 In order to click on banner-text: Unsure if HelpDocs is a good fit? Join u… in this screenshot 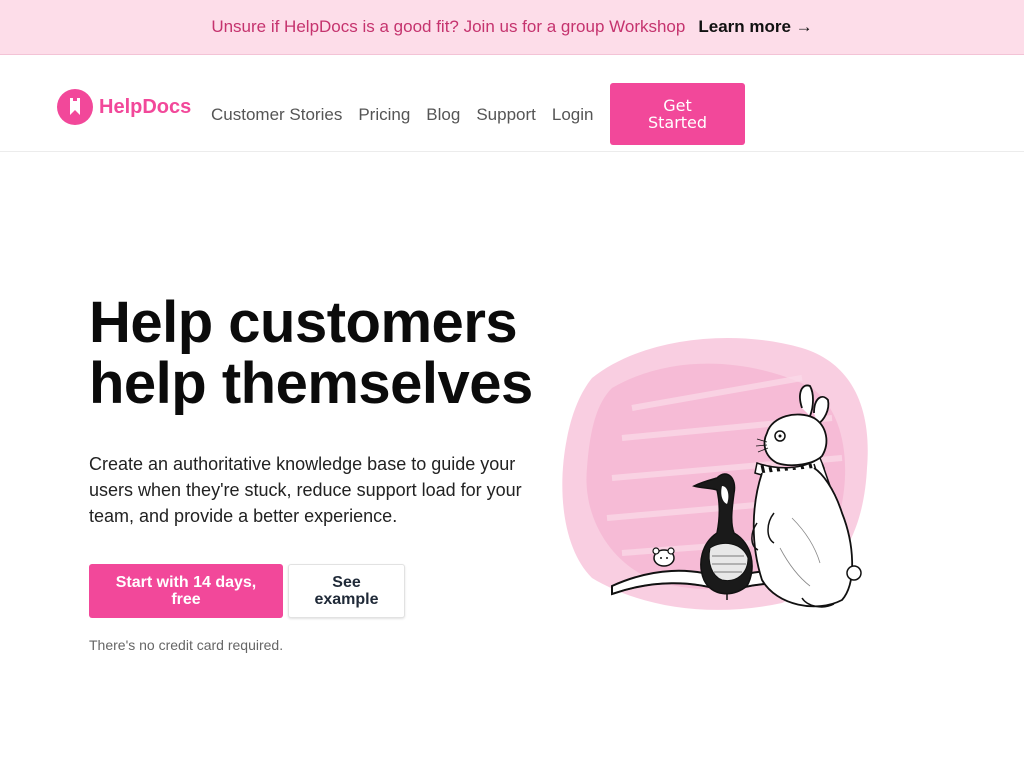, I will do `click(448, 26)`.